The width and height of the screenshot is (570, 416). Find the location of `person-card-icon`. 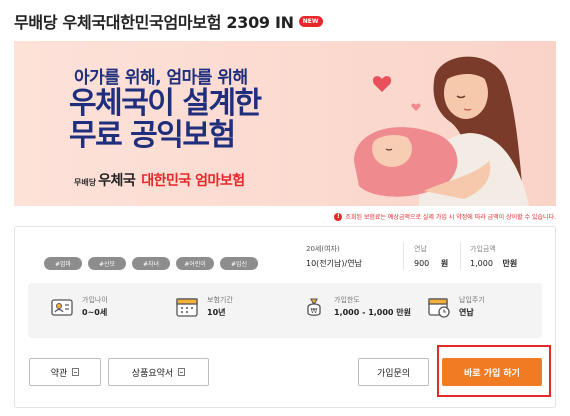

person-card-icon is located at coordinates (62, 307).